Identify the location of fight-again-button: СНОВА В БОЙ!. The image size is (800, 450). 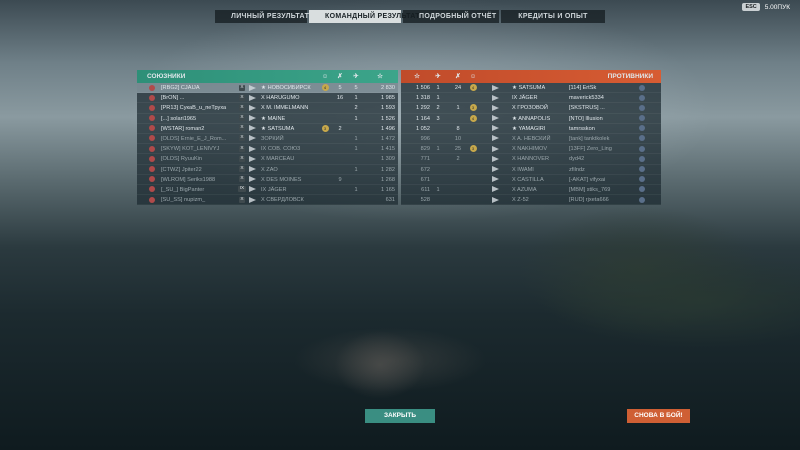
(658, 416).